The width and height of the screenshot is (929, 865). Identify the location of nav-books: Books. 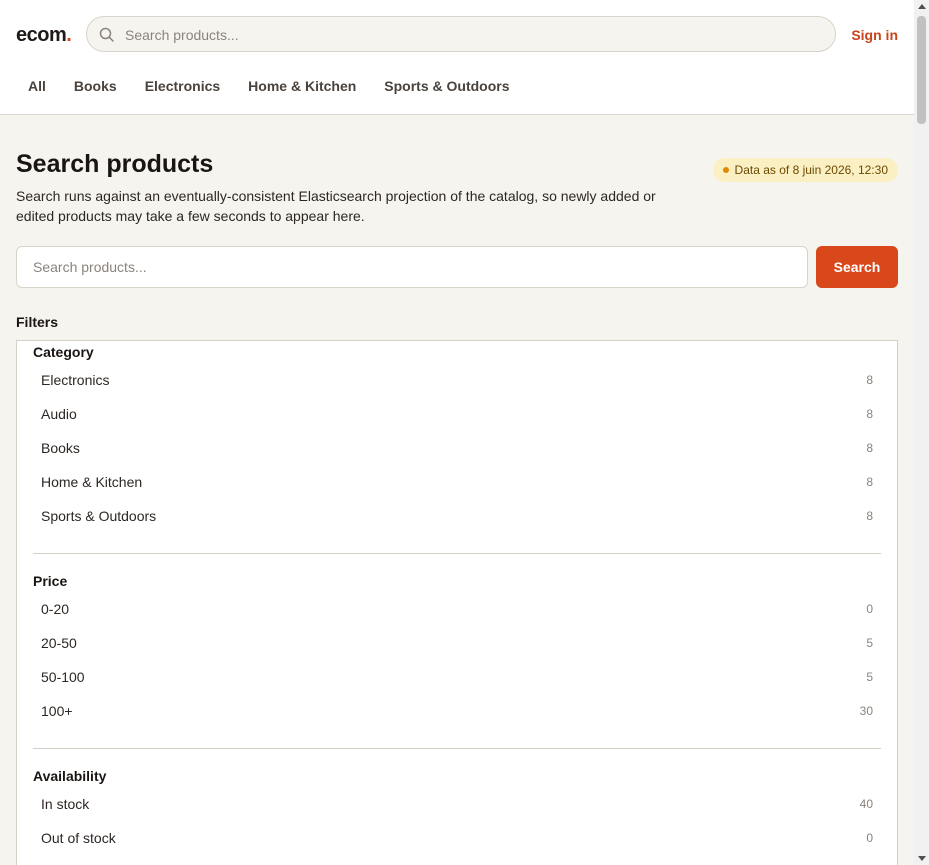
(95, 86).